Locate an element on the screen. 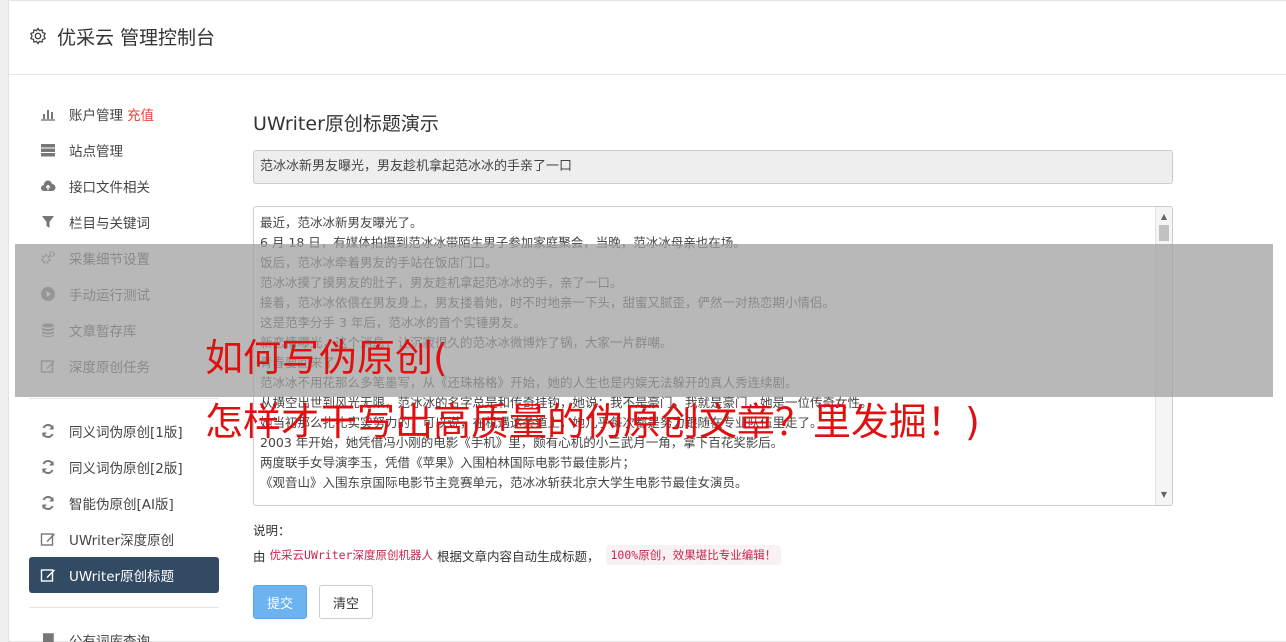 Image resolution: width=1286 pixels, height=642 pixels. gear-icon is located at coordinates (38, 36).